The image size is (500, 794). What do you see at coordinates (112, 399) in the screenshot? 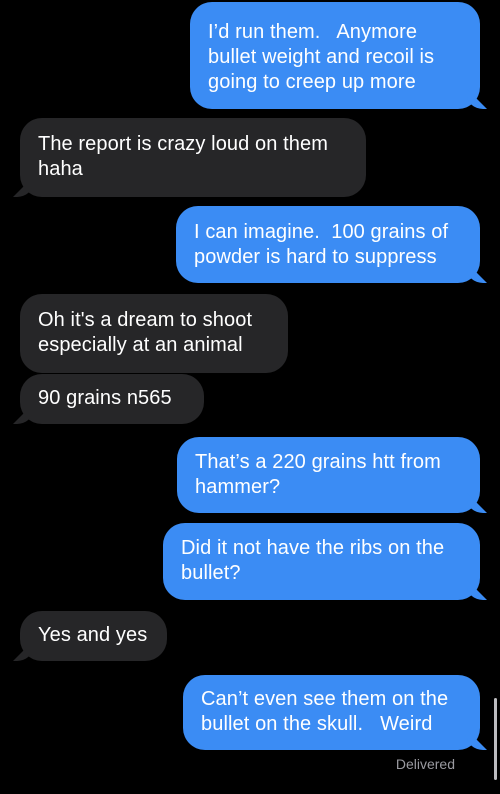
I see `message-bubble-received: 90 grains n565` at bounding box center [112, 399].